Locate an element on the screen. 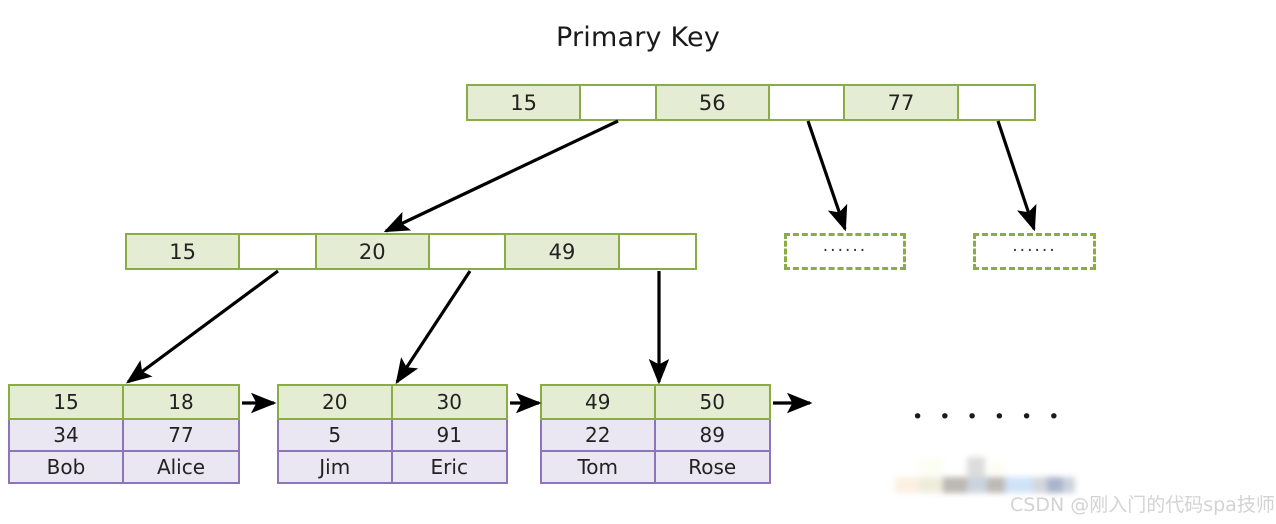 This screenshot has width=1276, height=524. leaf-2-name-1: Rose is located at coordinates (712, 467).